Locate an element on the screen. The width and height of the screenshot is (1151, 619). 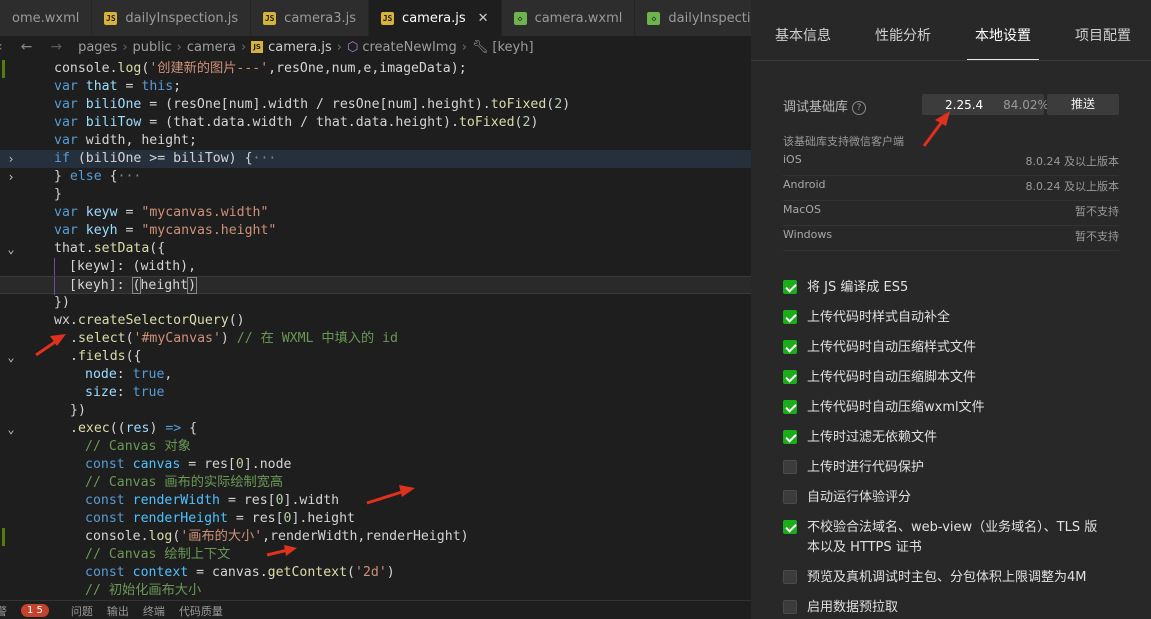
tab-problems: 问题 is located at coordinates (82, 611).